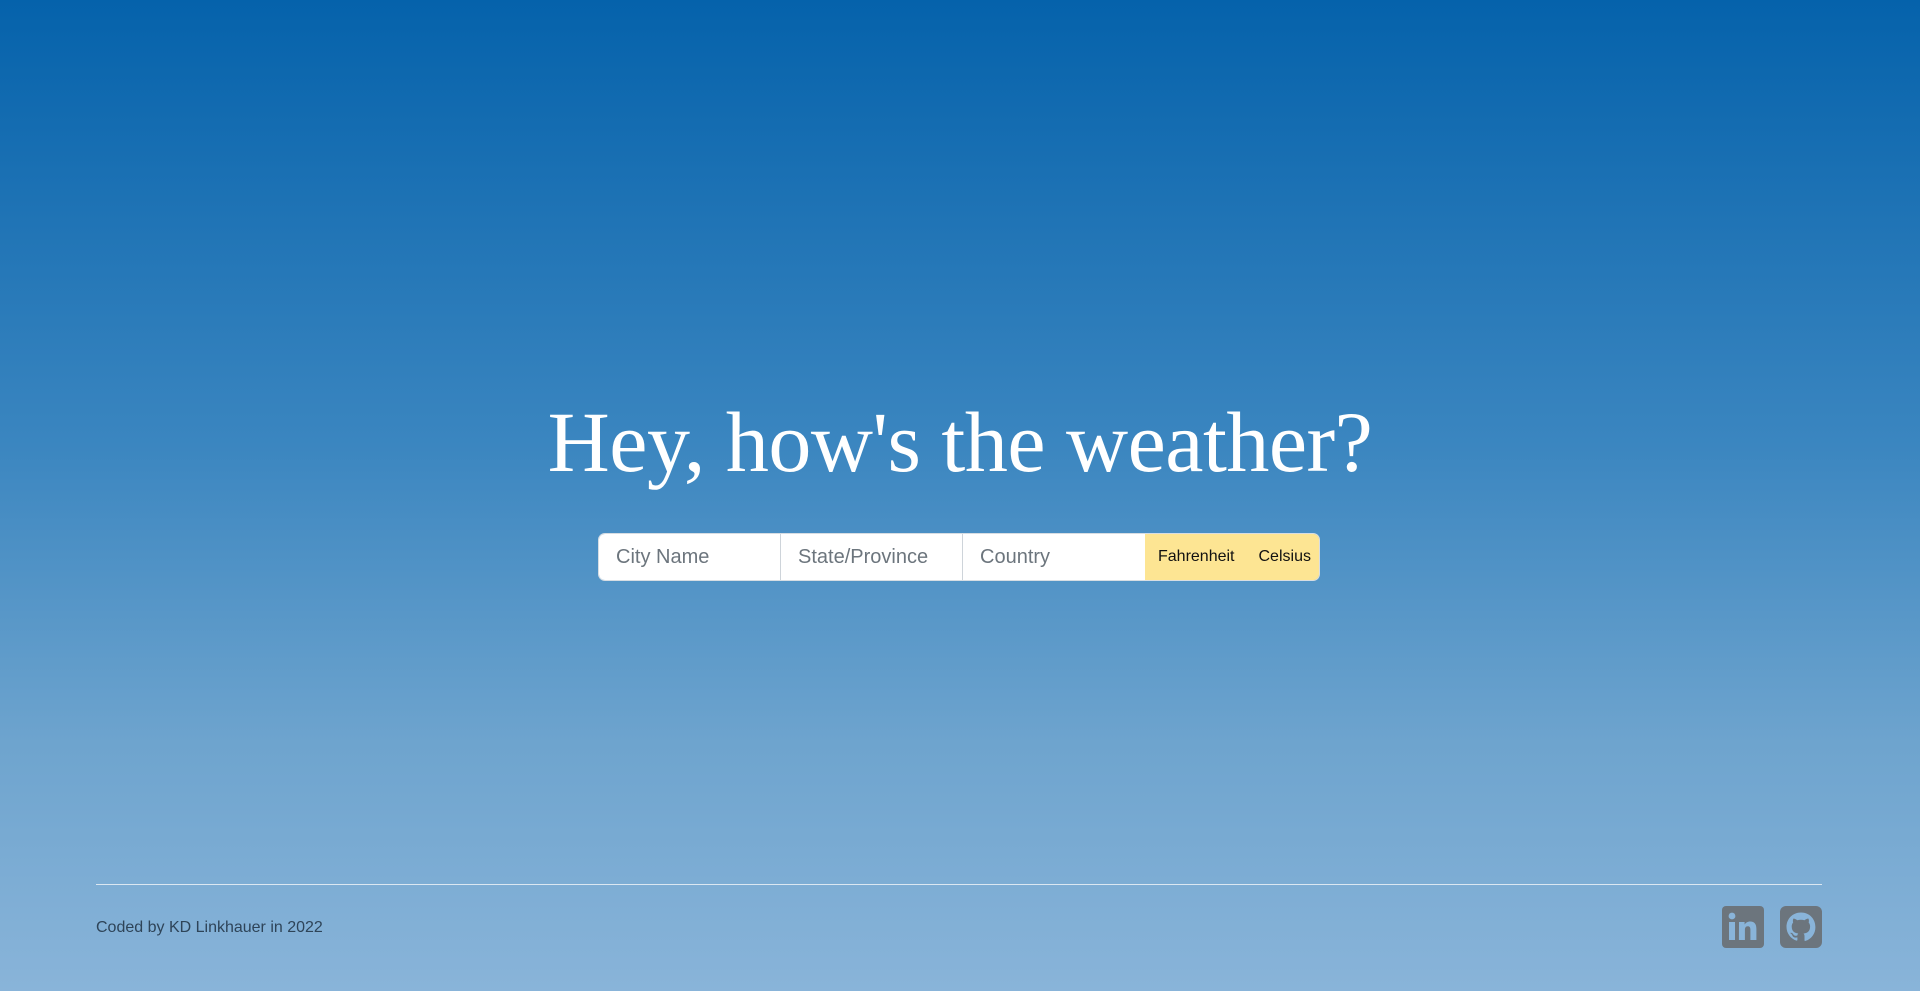 The image size is (1920, 991). Describe the element at coordinates (1196, 557) in the screenshot. I see `fahrenheit-button: Fahrenheit` at that location.